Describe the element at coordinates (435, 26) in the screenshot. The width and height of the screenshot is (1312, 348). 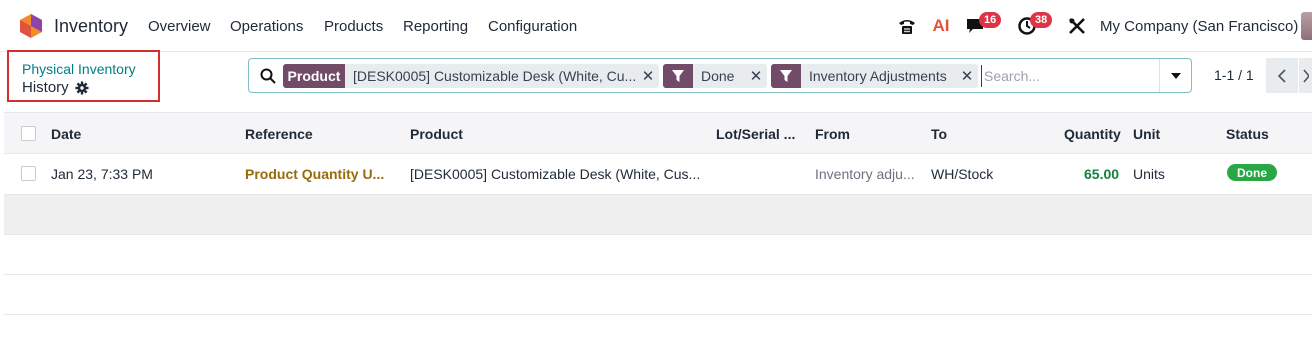
I see `menu-reporting: Reporting` at that location.